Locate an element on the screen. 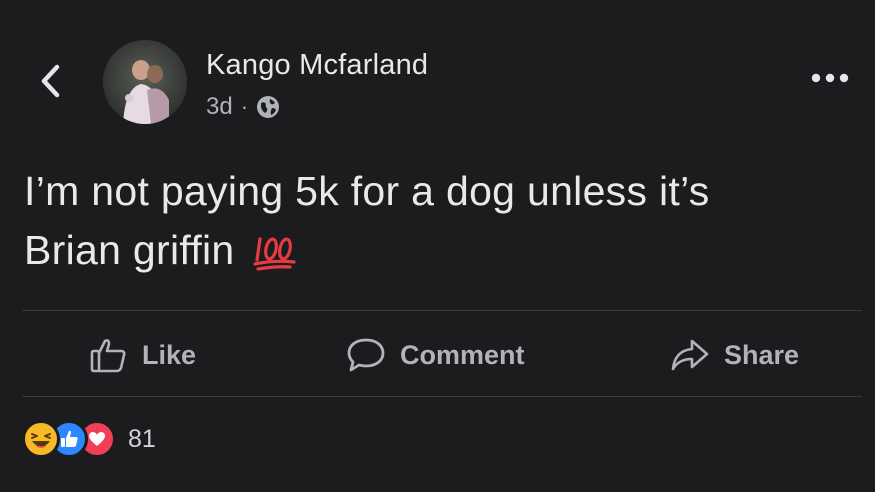 The image size is (875, 492). reaction-count: 81 is located at coordinates (142, 438).